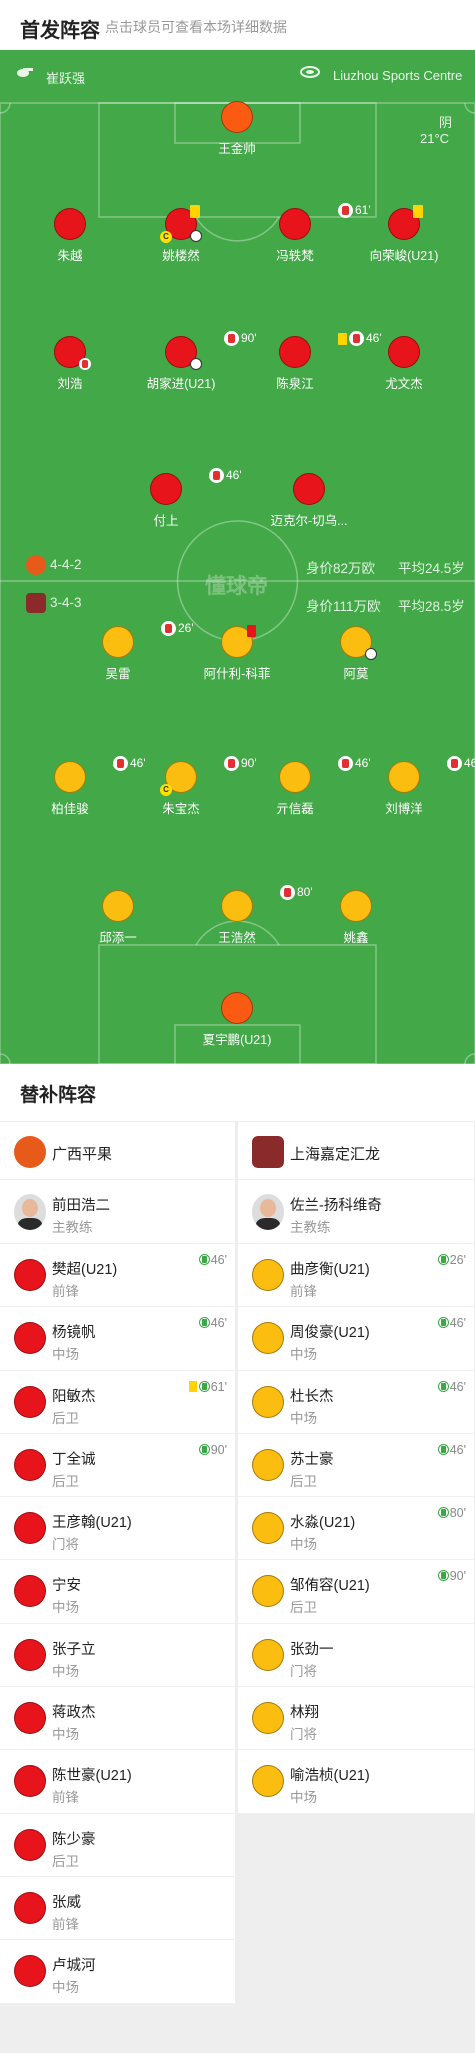 The width and height of the screenshot is (475, 2053). I want to click on bench-player-row: 宁安 中场, so click(117, 1592).